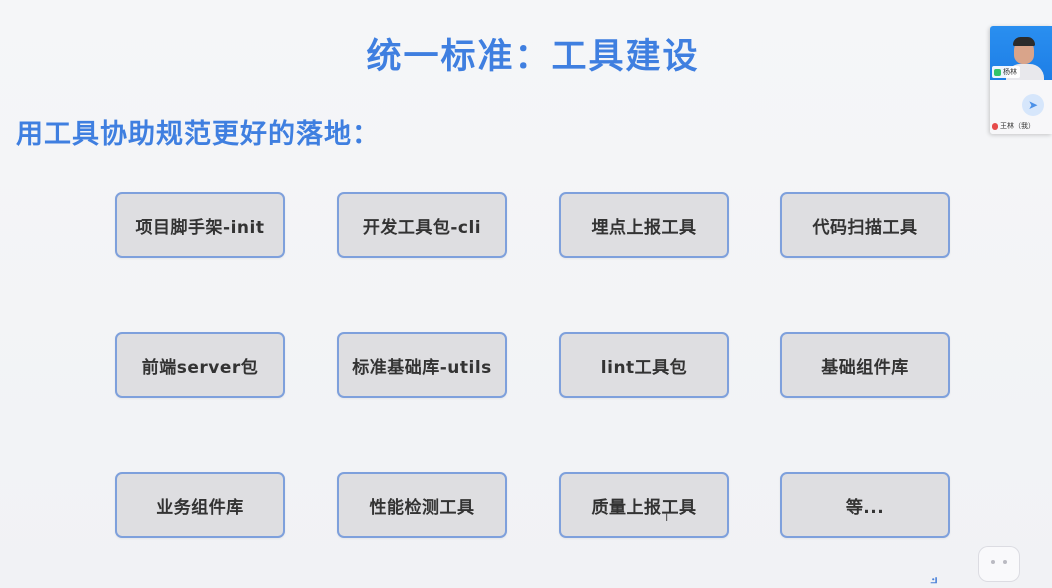 The width and height of the screenshot is (1052, 588). I want to click on tool-box-biz-components: 业务组件库, so click(200, 505).